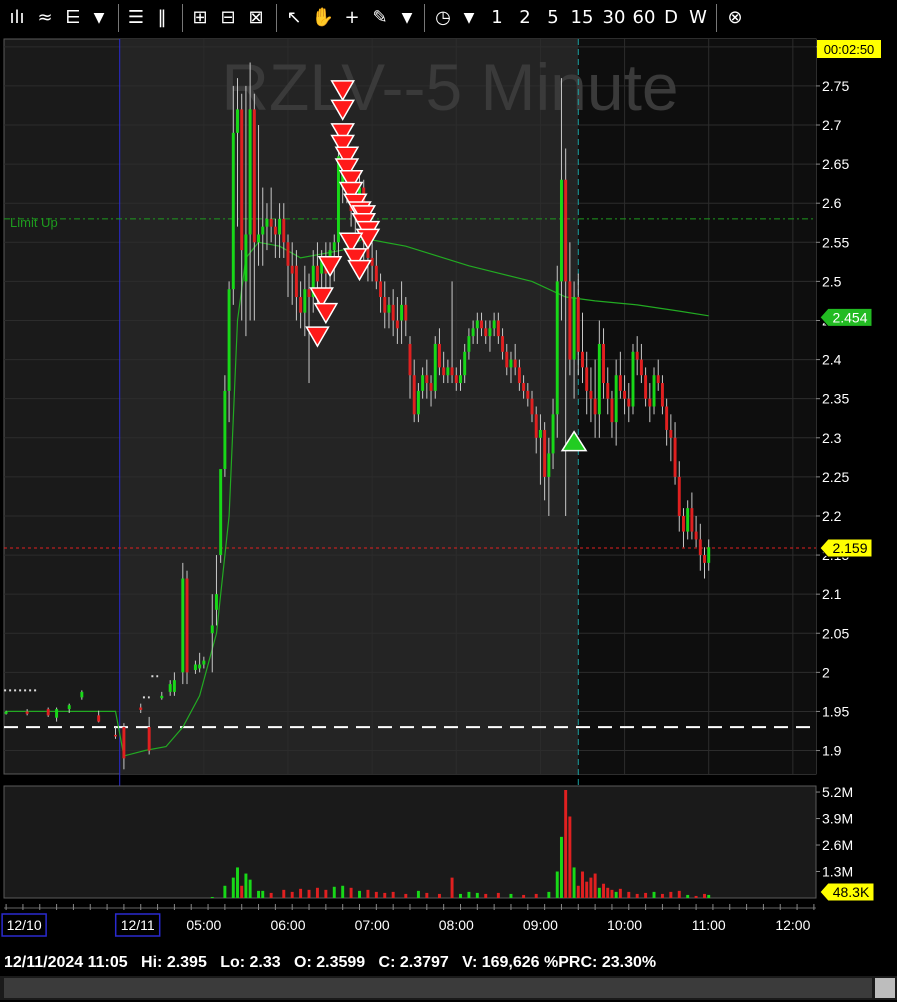 The image size is (897, 1002). What do you see at coordinates (698, 18) in the screenshot?
I see `timeframe-weekly-button: W` at bounding box center [698, 18].